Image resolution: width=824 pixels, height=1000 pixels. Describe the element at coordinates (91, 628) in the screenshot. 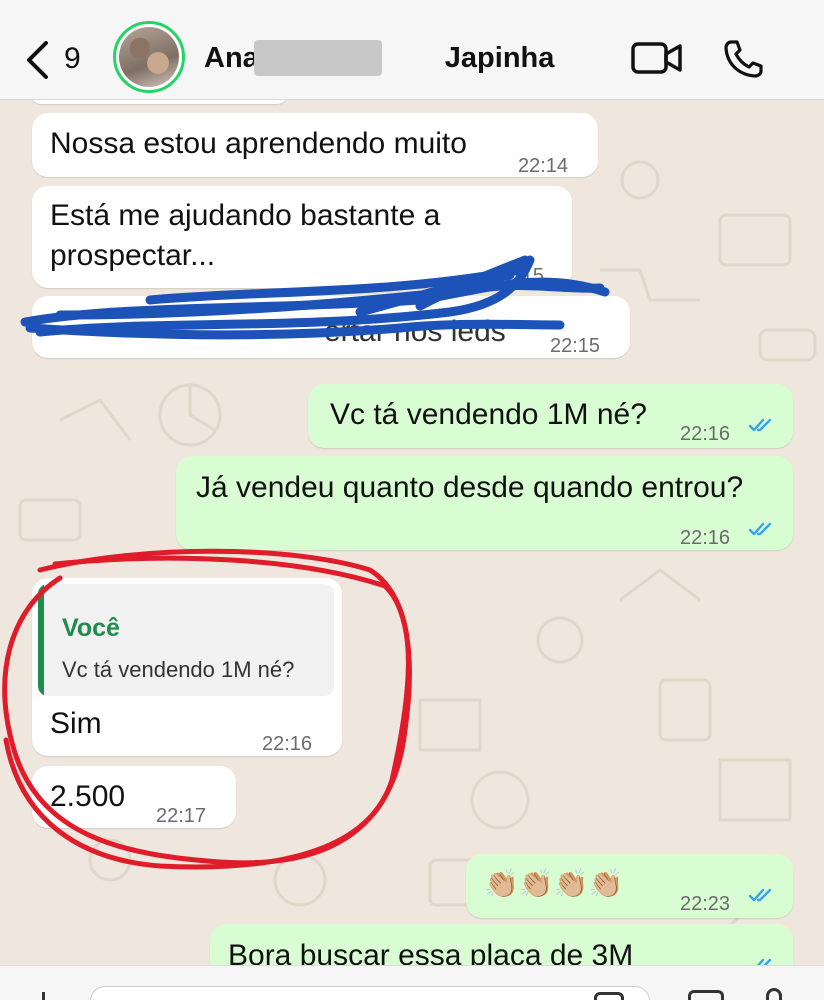

I see `quote-author: Você` at that location.